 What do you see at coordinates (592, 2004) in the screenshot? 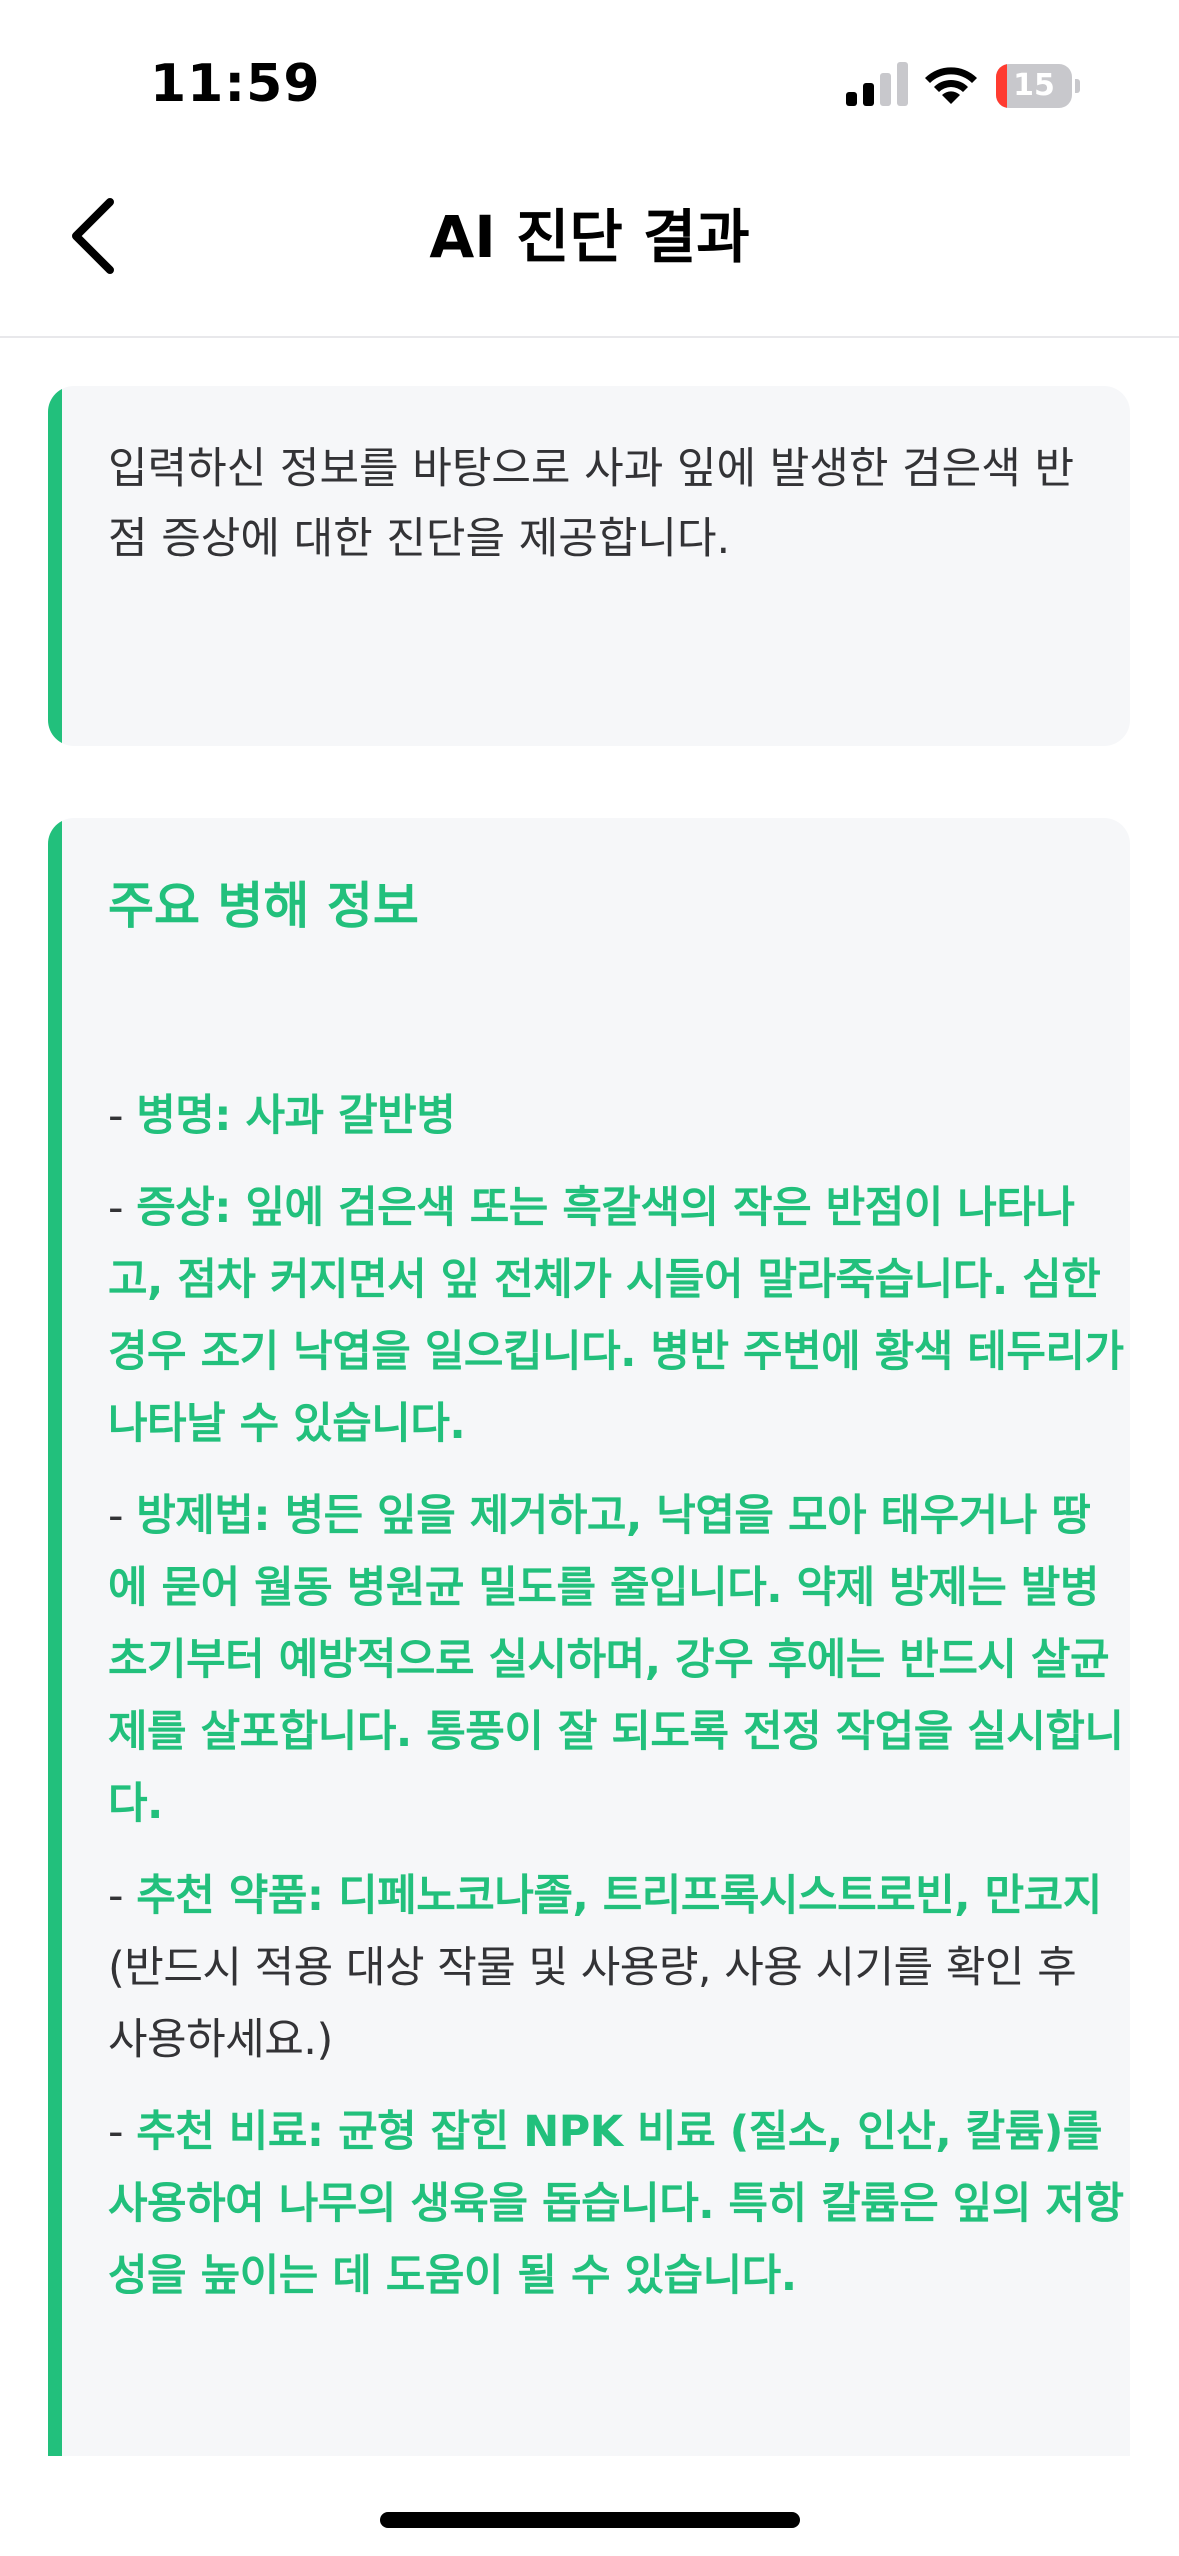
I see `info-note: (반드시 적용 대상 작물 및 사용량, 사용 시기를 확인 후 사용하세요.)` at bounding box center [592, 2004].